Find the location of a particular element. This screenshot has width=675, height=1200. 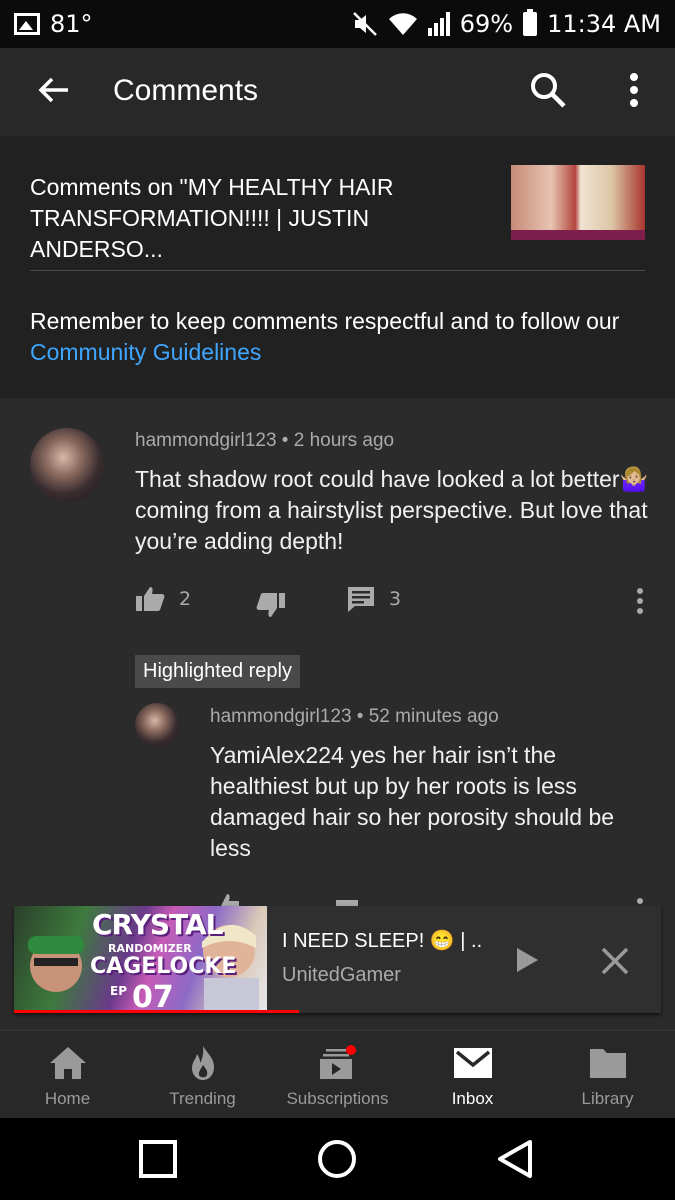

nav-inbox: Inbox is located at coordinates (472, 1075).